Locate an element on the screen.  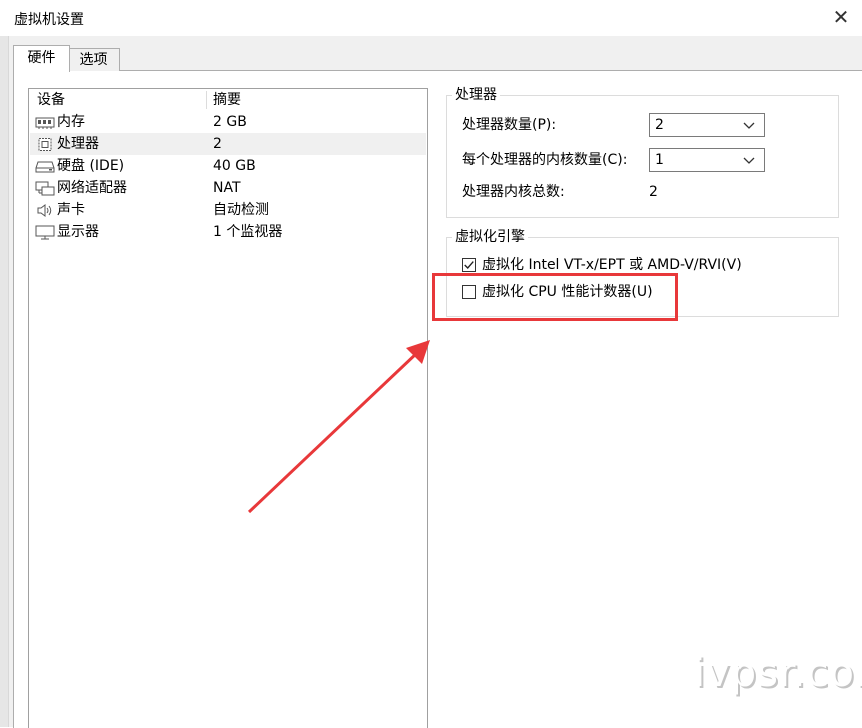
device-name: 硬盘 (IDE) is located at coordinates (91, 166).